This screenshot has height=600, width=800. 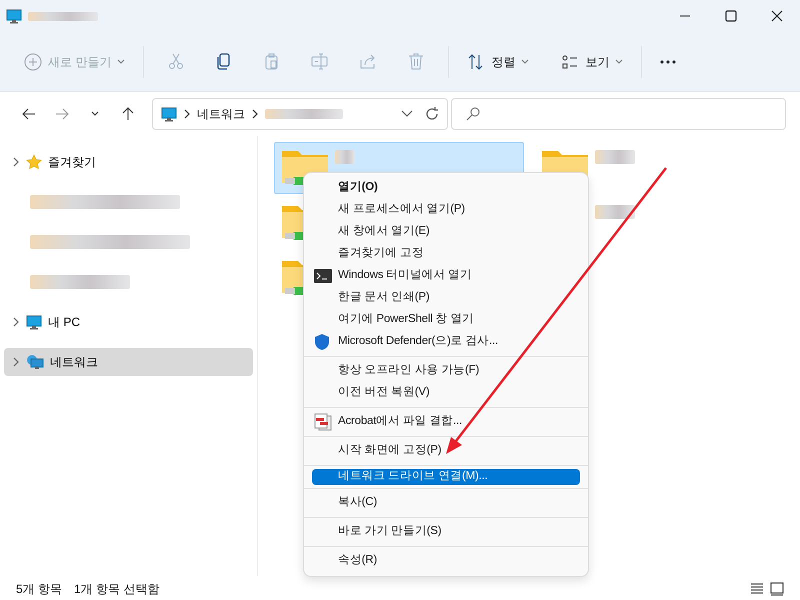 What do you see at coordinates (476, 61) in the screenshot?
I see `sort-icon` at bounding box center [476, 61].